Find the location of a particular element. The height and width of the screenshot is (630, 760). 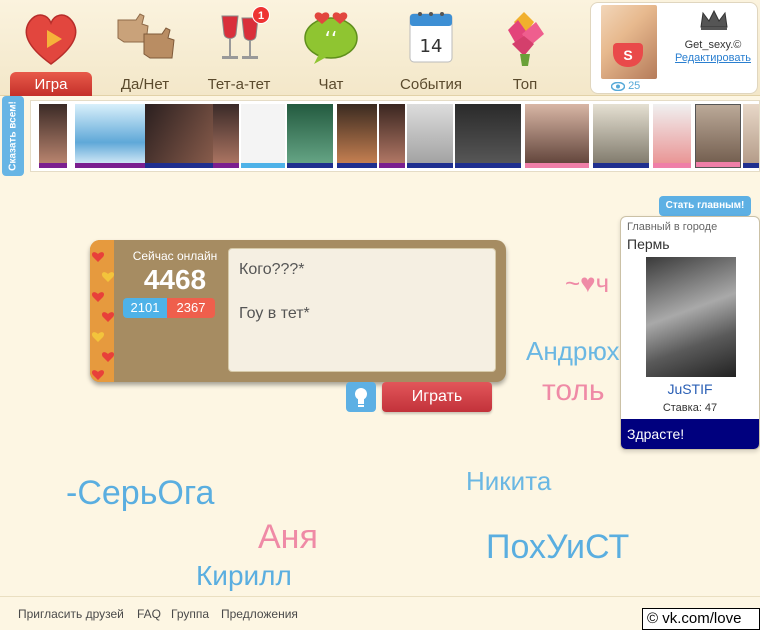

city-leader-bet: Ставка: 47 is located at coordinates (690, 408).